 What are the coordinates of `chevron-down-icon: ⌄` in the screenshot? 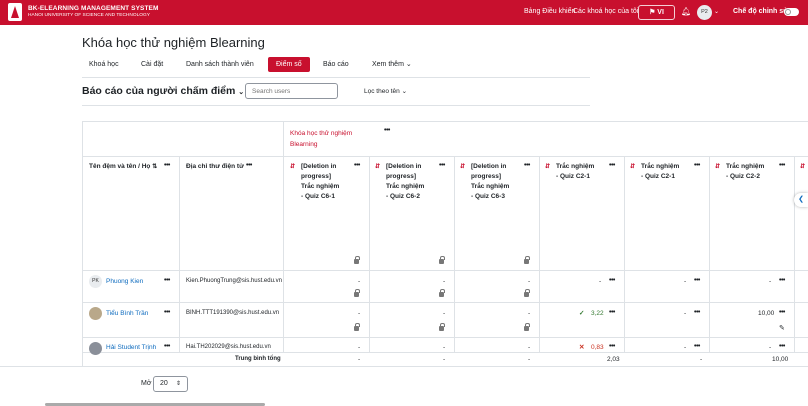 It's located at (716, 11).